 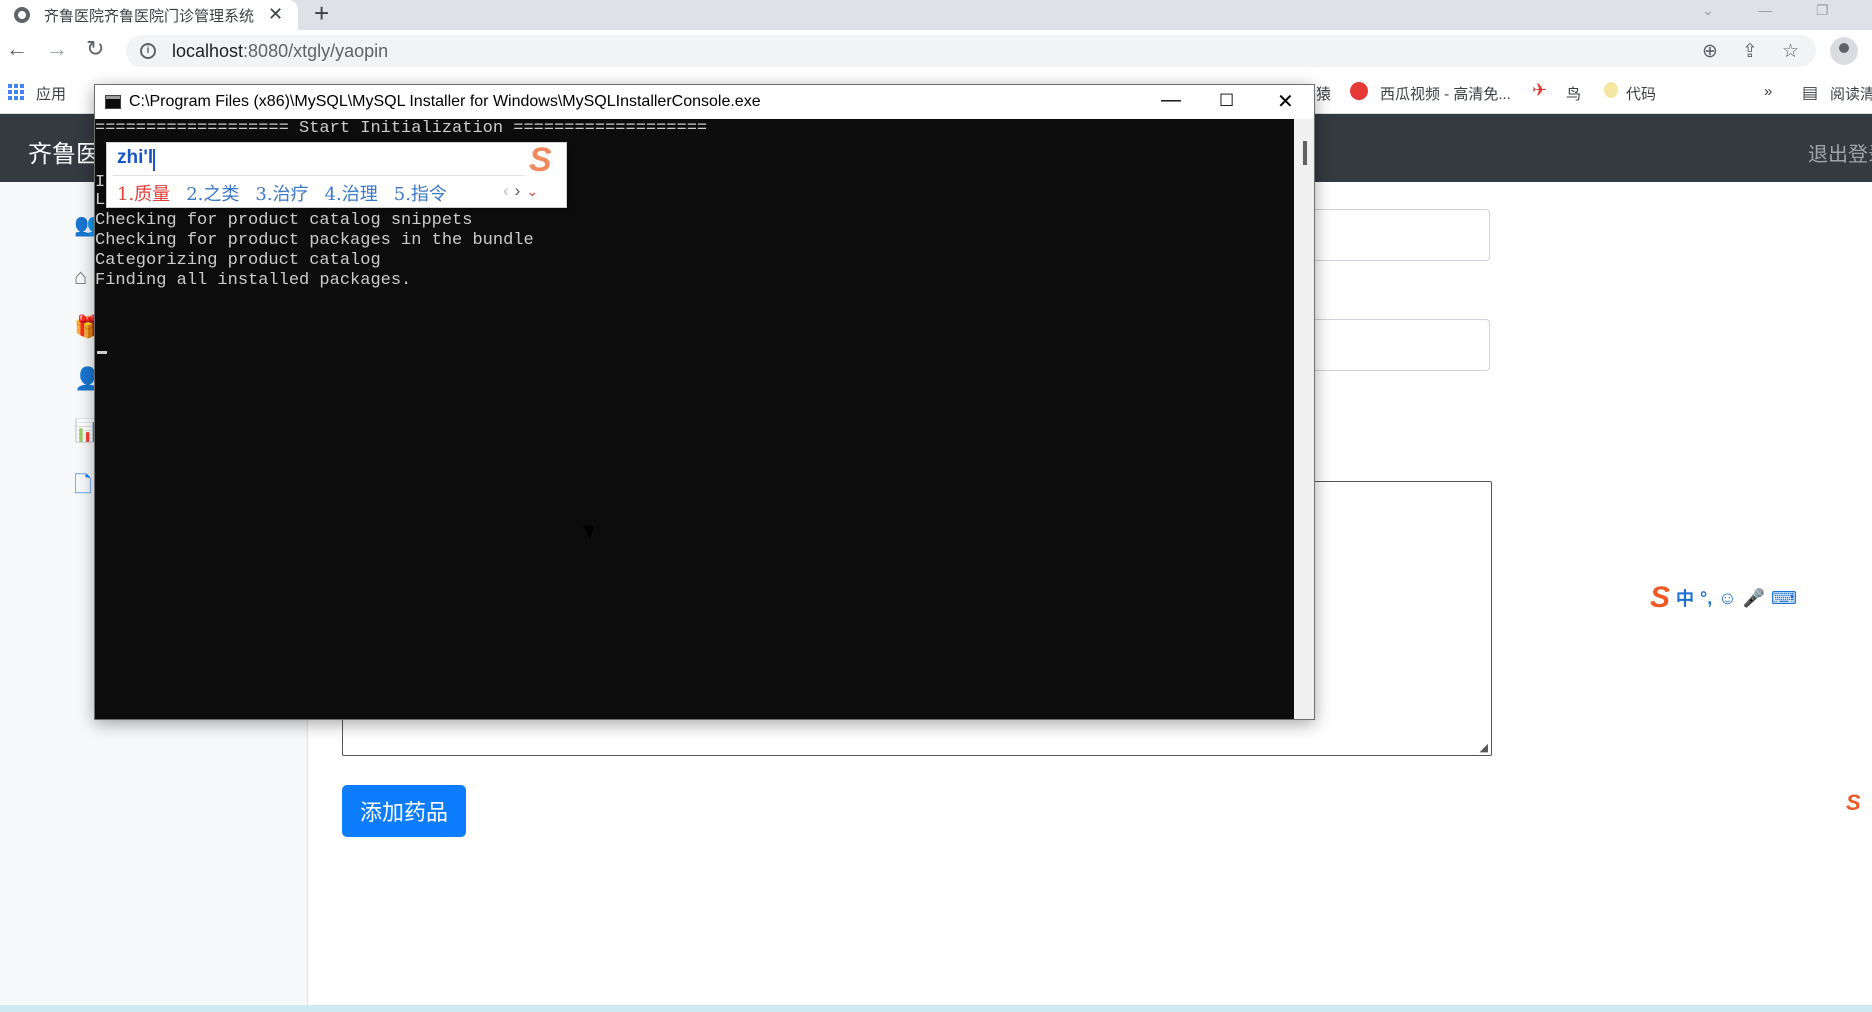 What do you see at coordinates (936, 1008) in the screenshot?
I see `bottom-strip` at bounding box center [936, 1008].